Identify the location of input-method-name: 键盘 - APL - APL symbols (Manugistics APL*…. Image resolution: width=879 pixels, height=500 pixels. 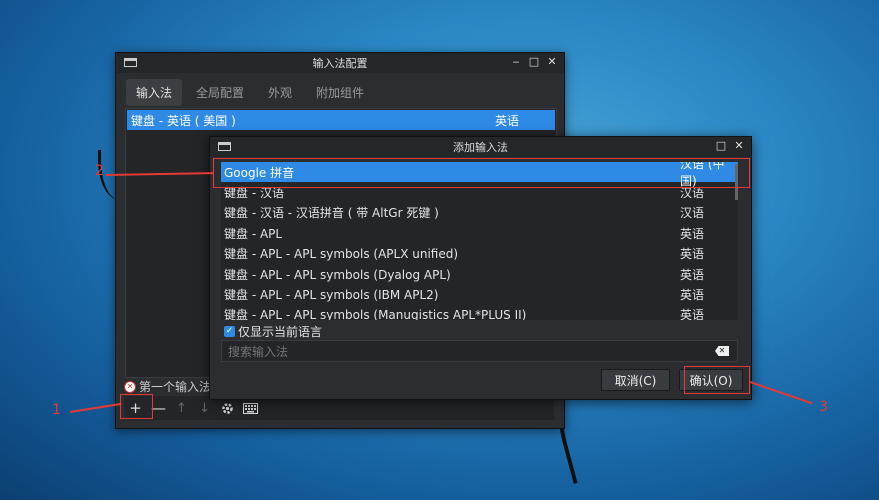
(375, 314).